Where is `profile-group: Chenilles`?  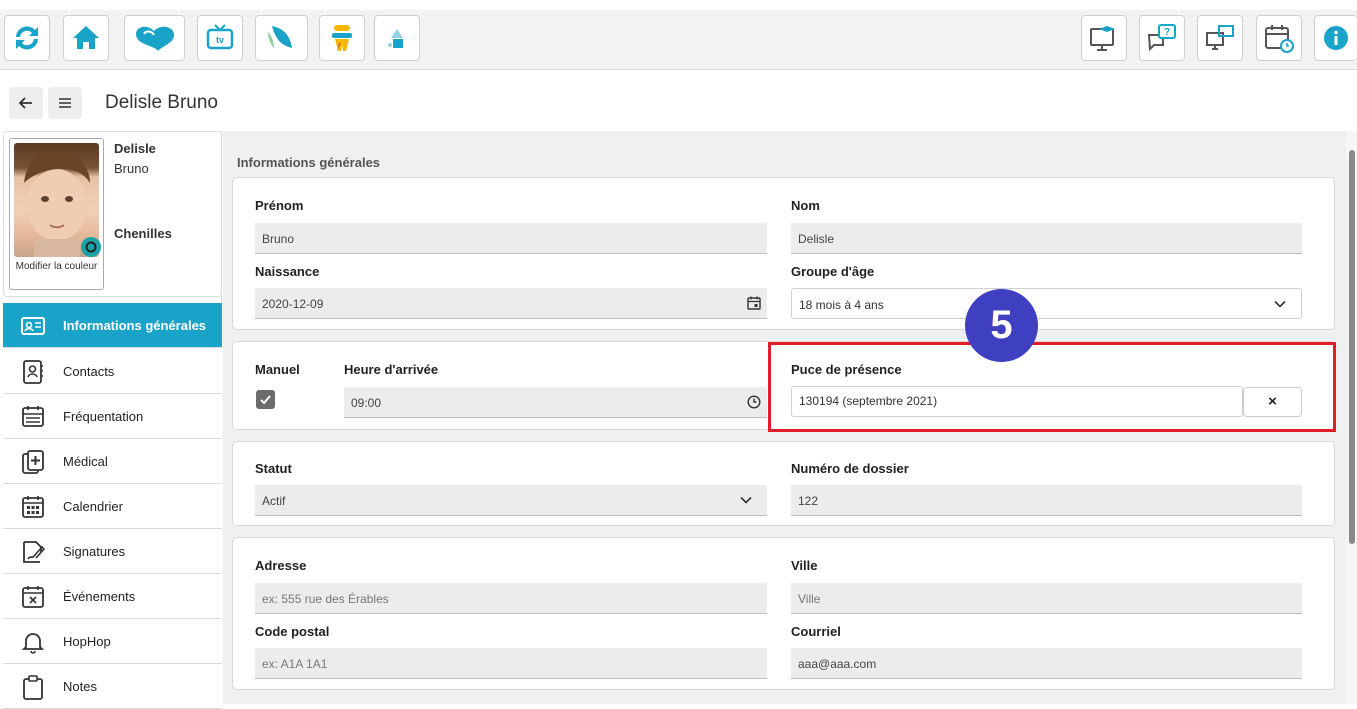 profile-group: Chenilles is located at coordinates (143, 233).